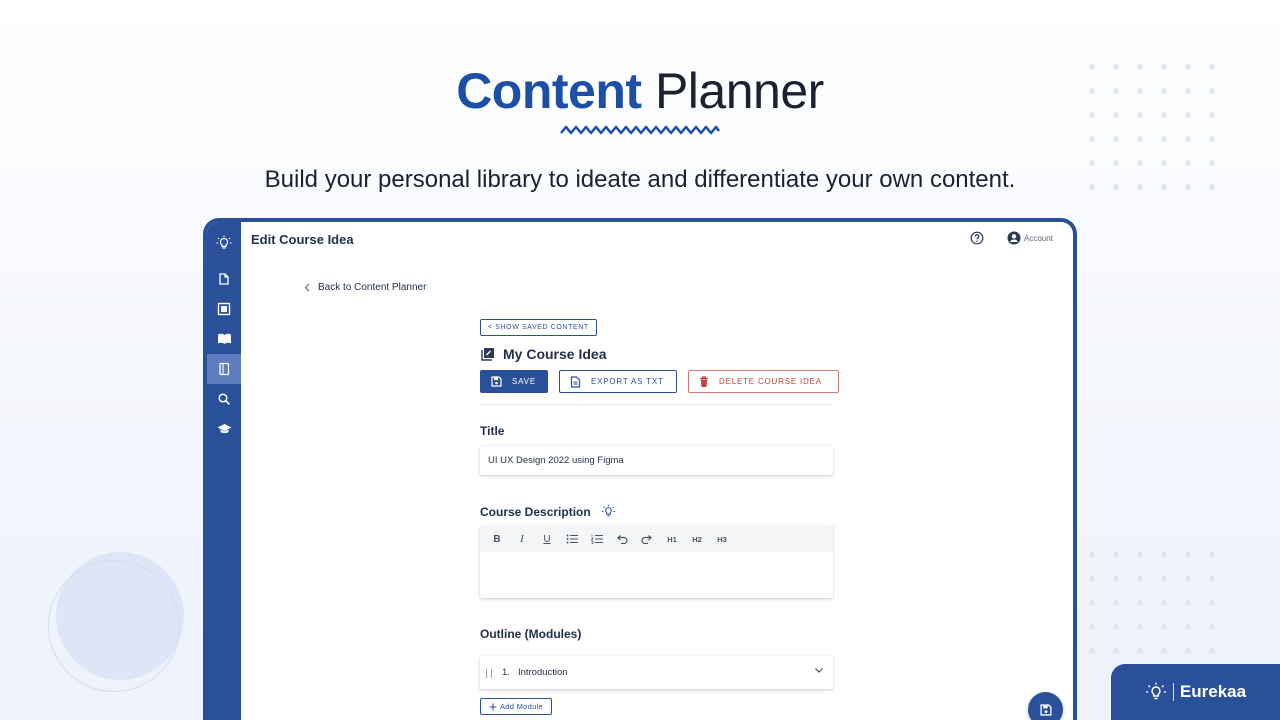  What do you see at coordinates (1014, 238) in the screenshot?
I see `account-circle-icon` at bounding box center [1014, 238].